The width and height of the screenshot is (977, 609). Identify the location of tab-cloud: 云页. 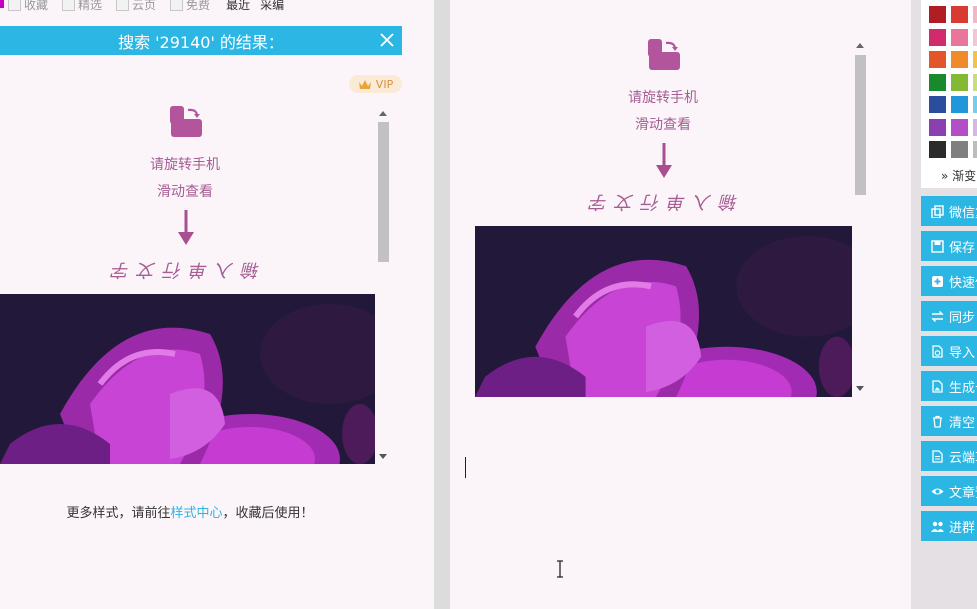
(139, 6).